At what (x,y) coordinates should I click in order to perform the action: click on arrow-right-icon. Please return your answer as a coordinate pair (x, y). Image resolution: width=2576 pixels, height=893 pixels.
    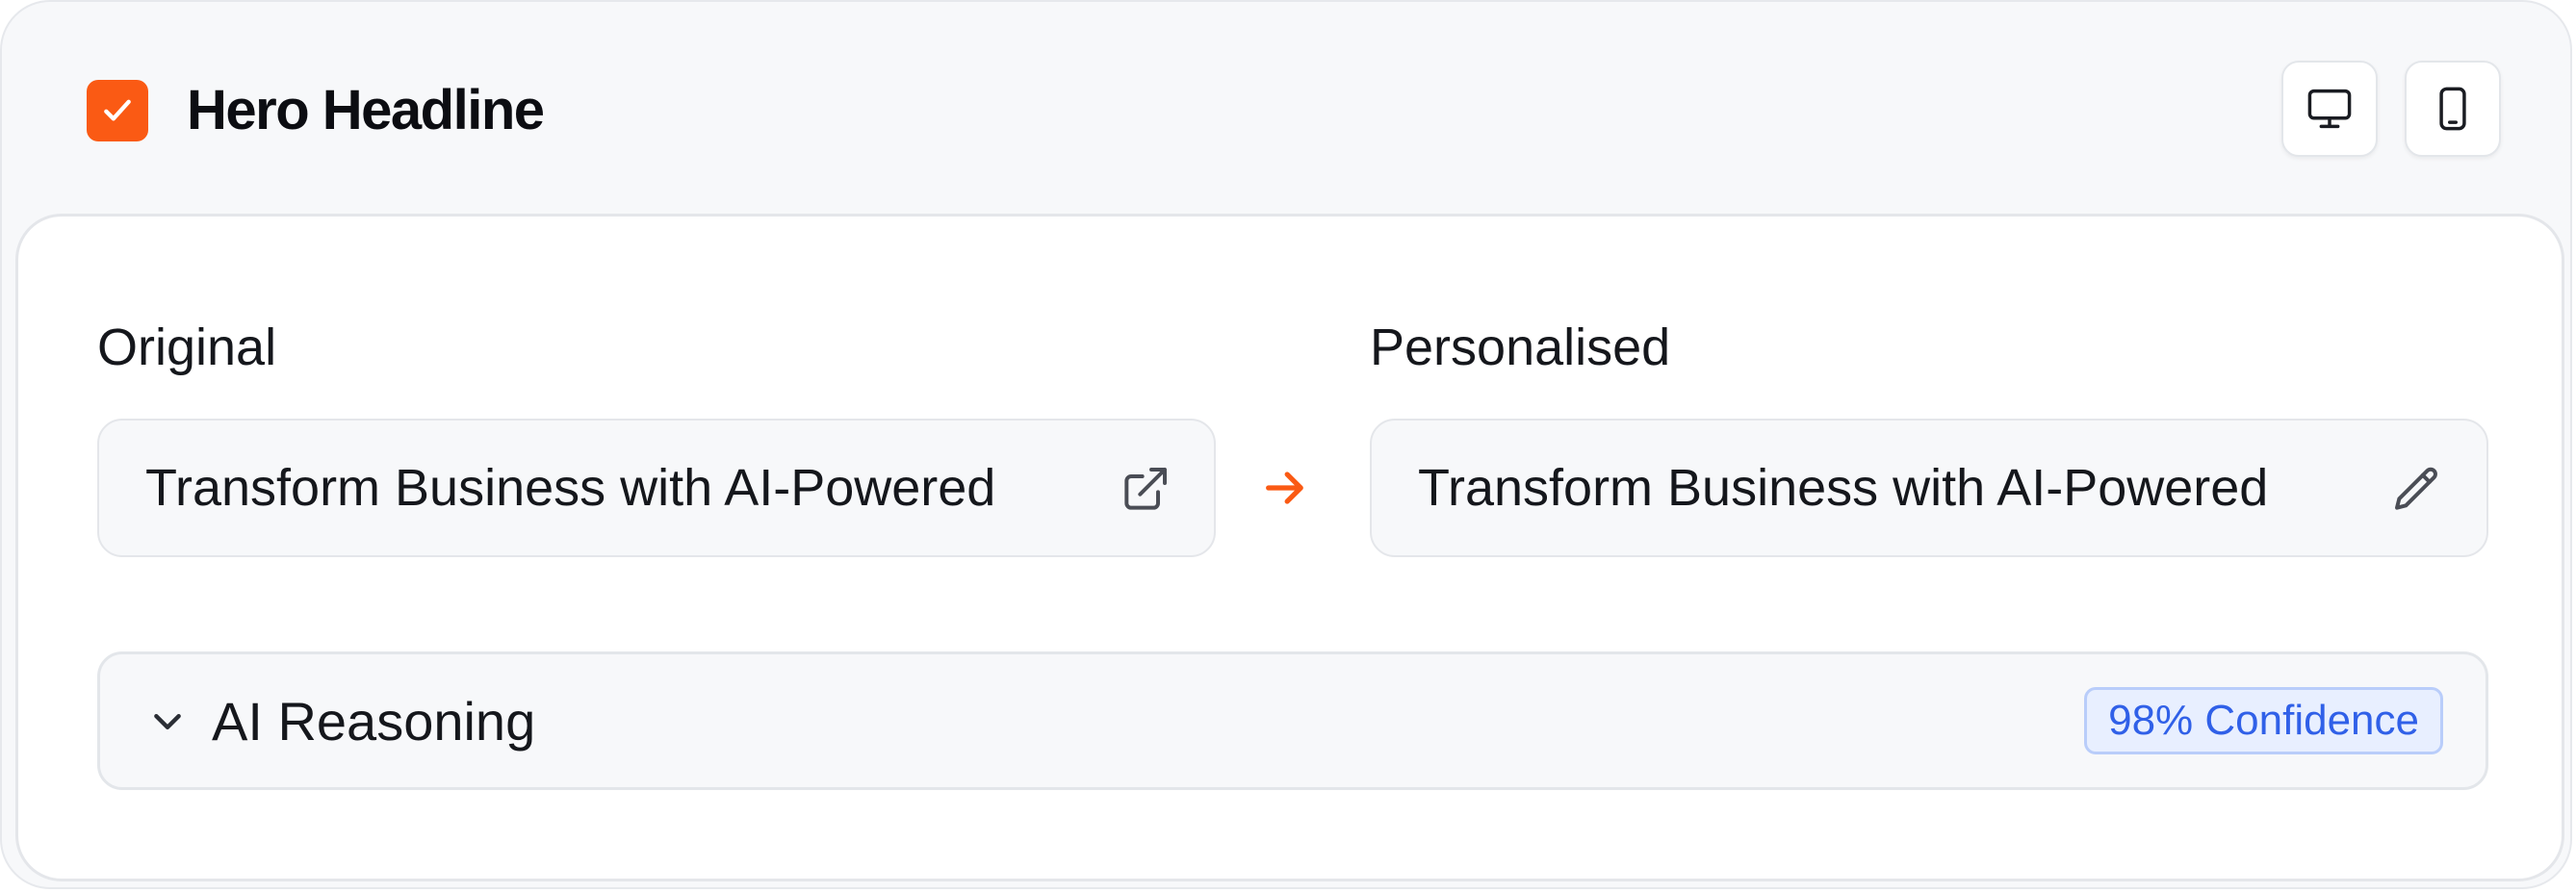
    Looking at the image, I should click on (1285, 488).